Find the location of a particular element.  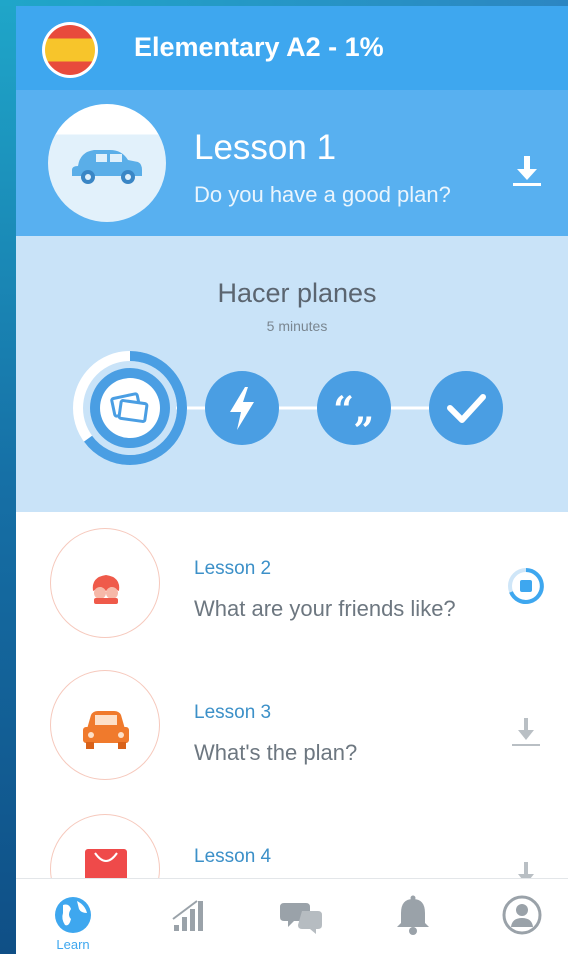

stats-icon is located at coordinates (187, 915).